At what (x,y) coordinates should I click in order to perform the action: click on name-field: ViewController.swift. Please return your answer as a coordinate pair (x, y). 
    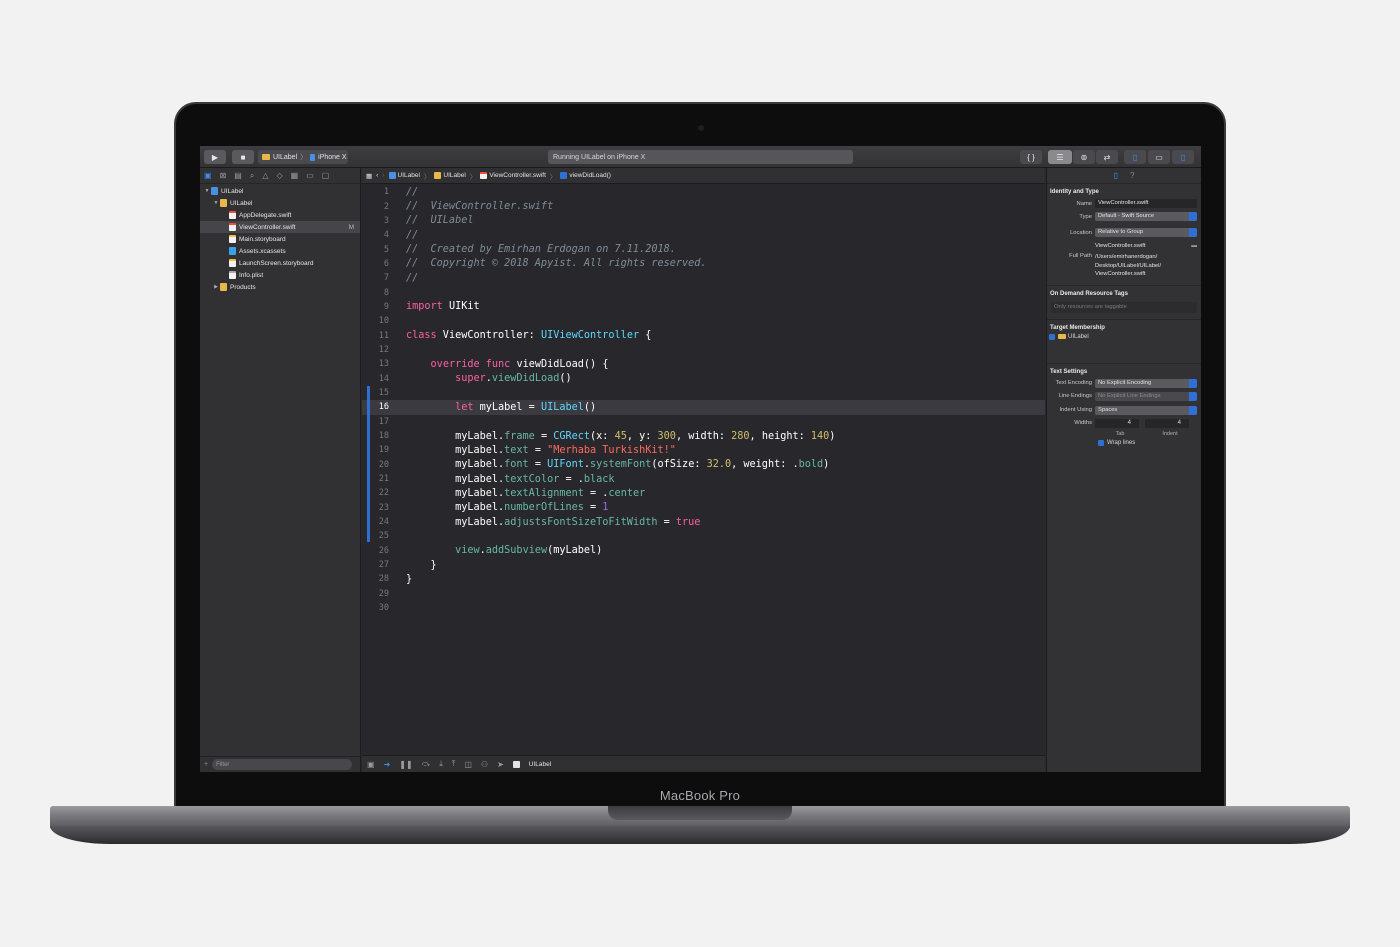
    Looking at the image, I should click on (1146, 203).